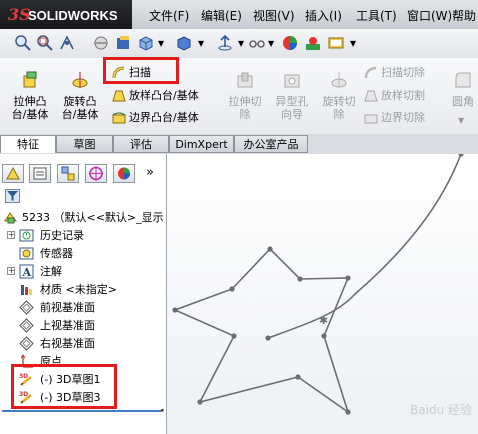 This screenshot has height=434, width=478. I want to click on extrude-boss-icon, so click(30, 79).